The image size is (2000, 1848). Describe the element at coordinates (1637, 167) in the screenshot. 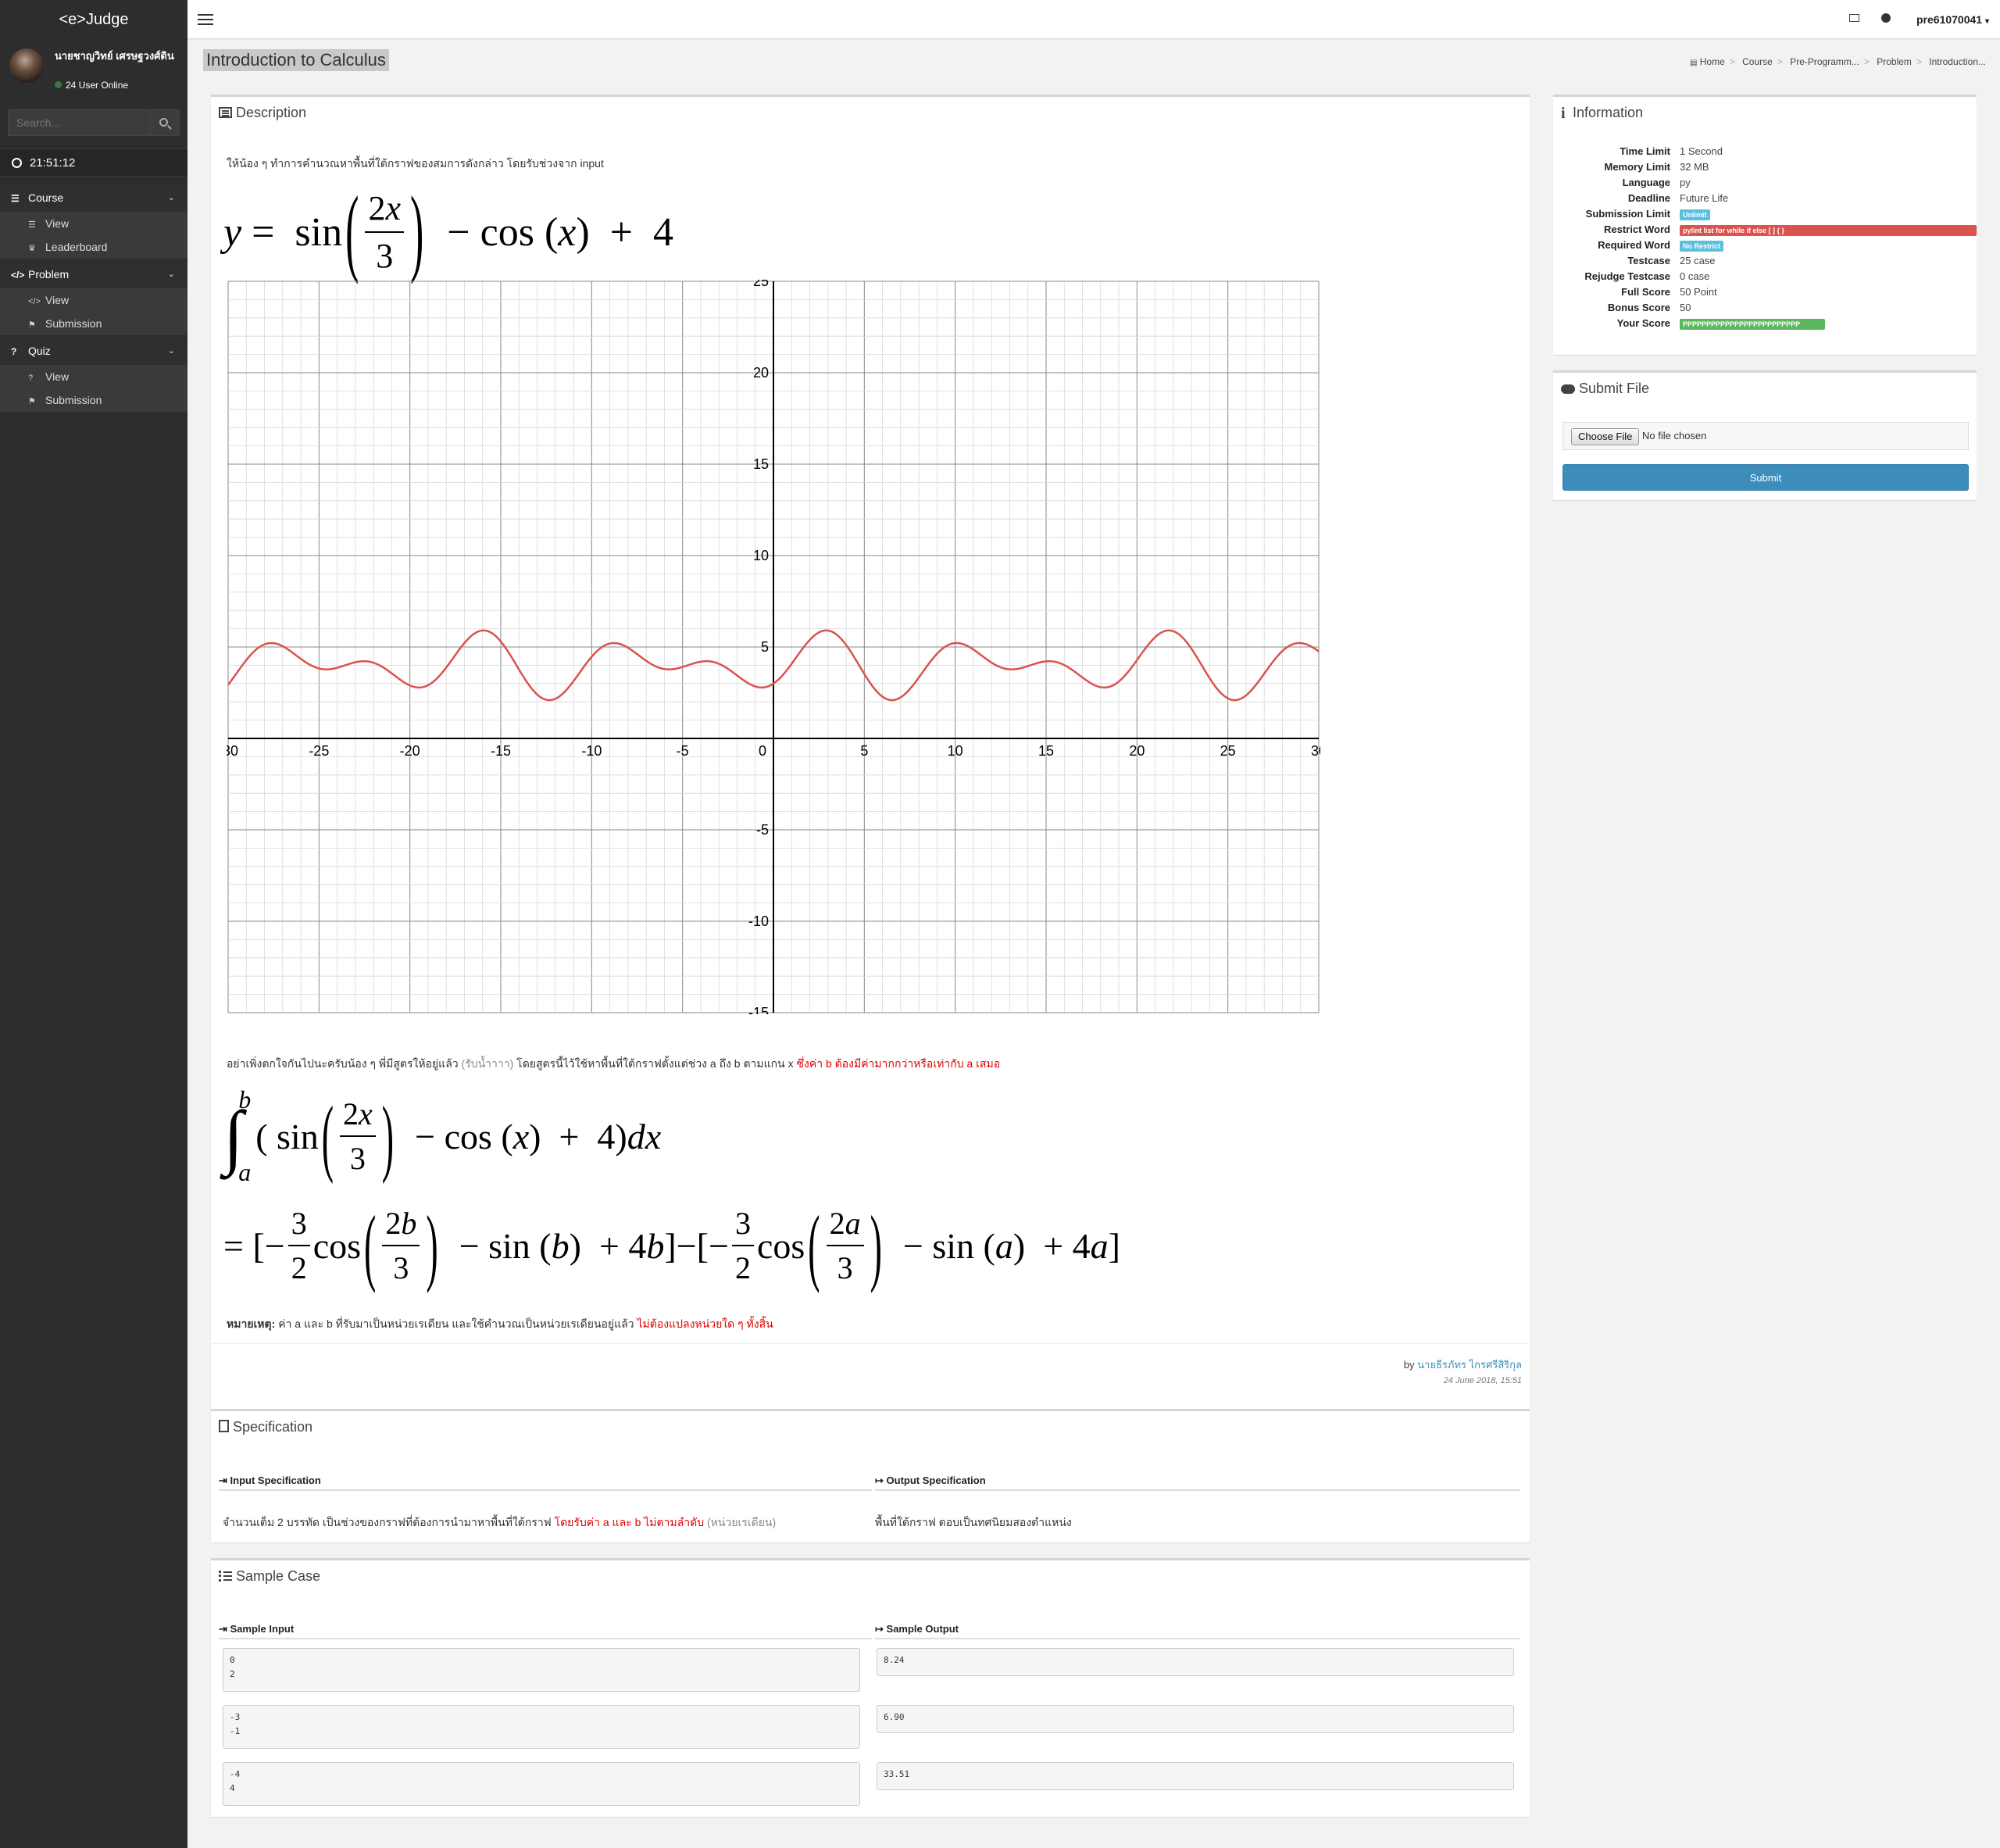

I see `info-key: Memory Limit` at that location.